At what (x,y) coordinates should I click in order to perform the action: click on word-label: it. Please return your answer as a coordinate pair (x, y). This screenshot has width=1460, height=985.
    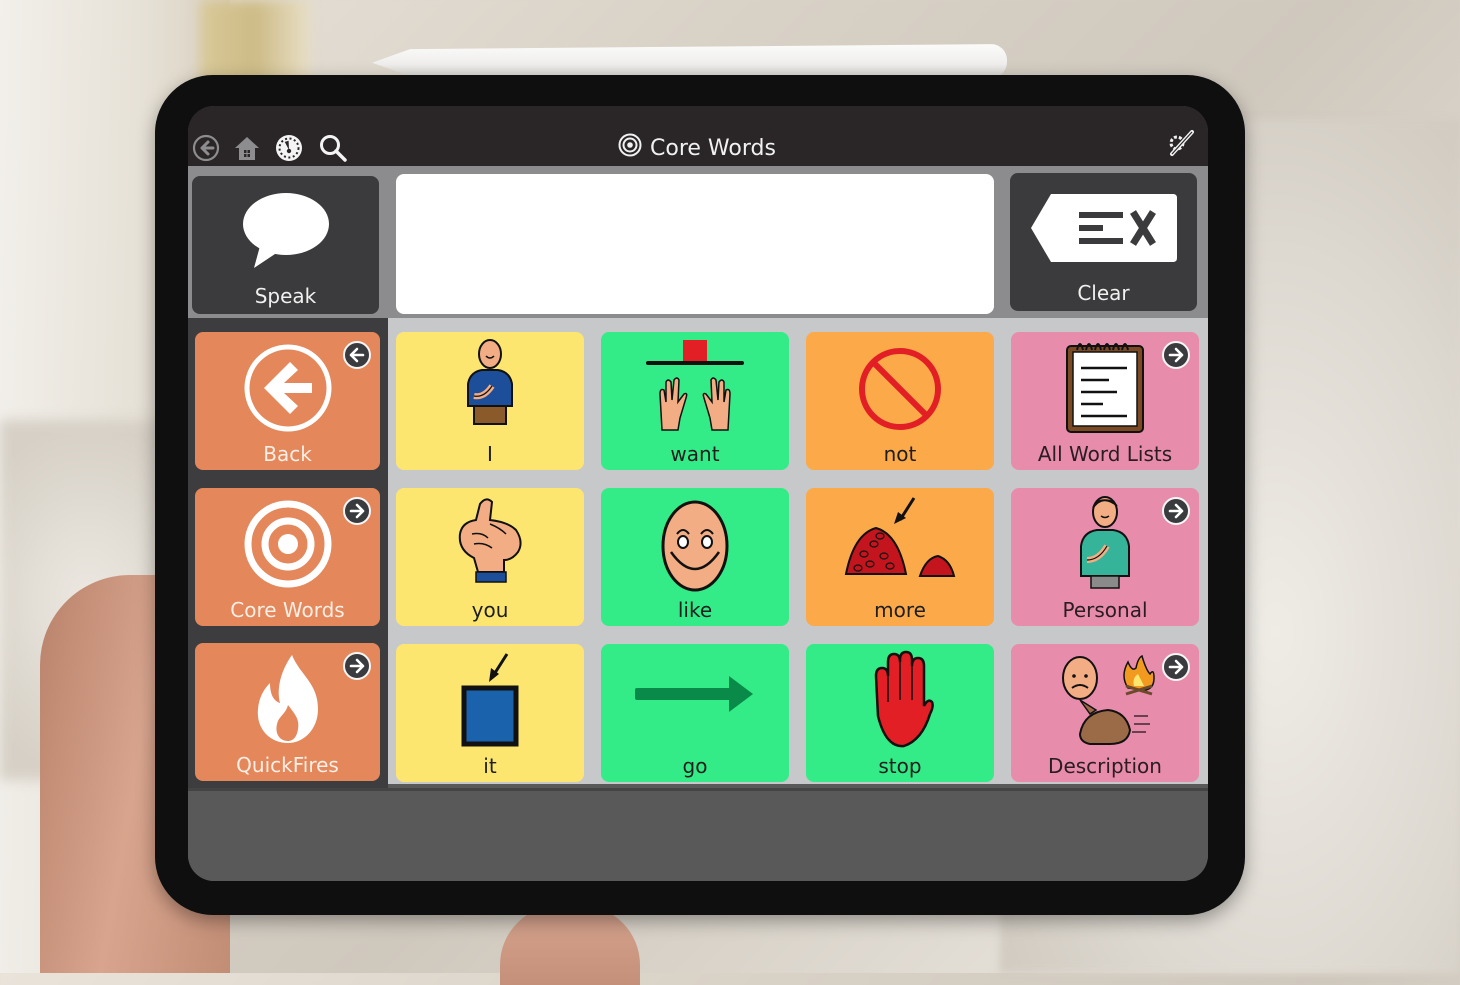
    Looking at the image, I should click on (490, 766).